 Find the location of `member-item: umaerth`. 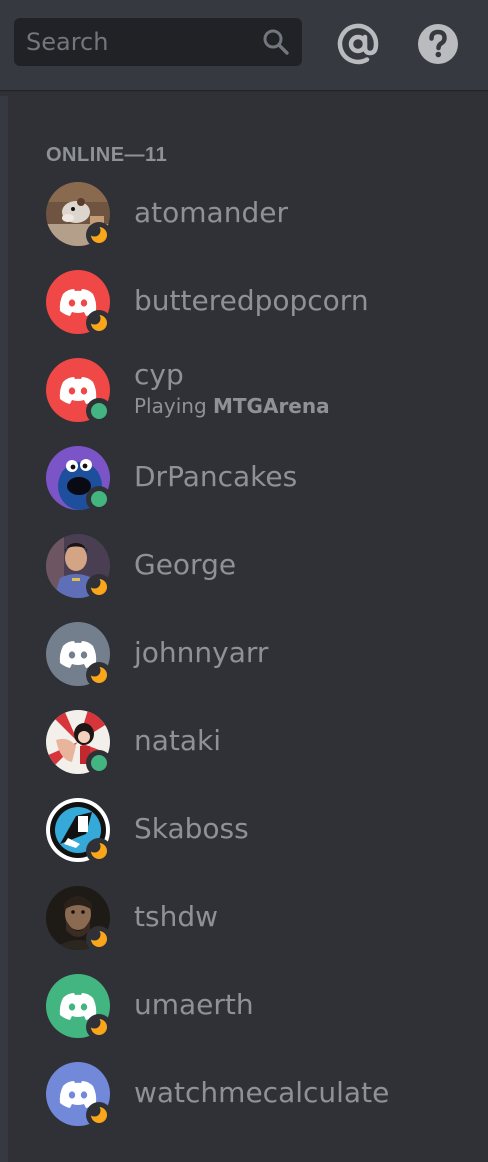

member-item: umaerth is located at coordinates (256, 1007).